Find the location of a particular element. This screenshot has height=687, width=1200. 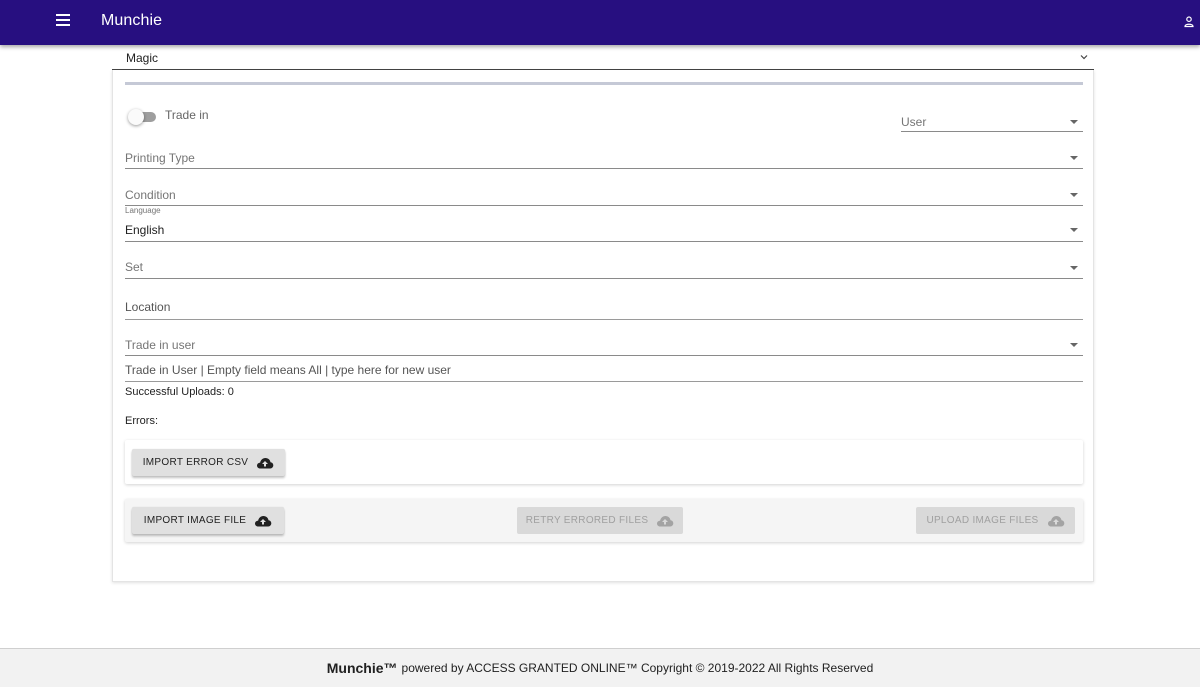

app-bar: Munchie is located at coordinates (600, 22).